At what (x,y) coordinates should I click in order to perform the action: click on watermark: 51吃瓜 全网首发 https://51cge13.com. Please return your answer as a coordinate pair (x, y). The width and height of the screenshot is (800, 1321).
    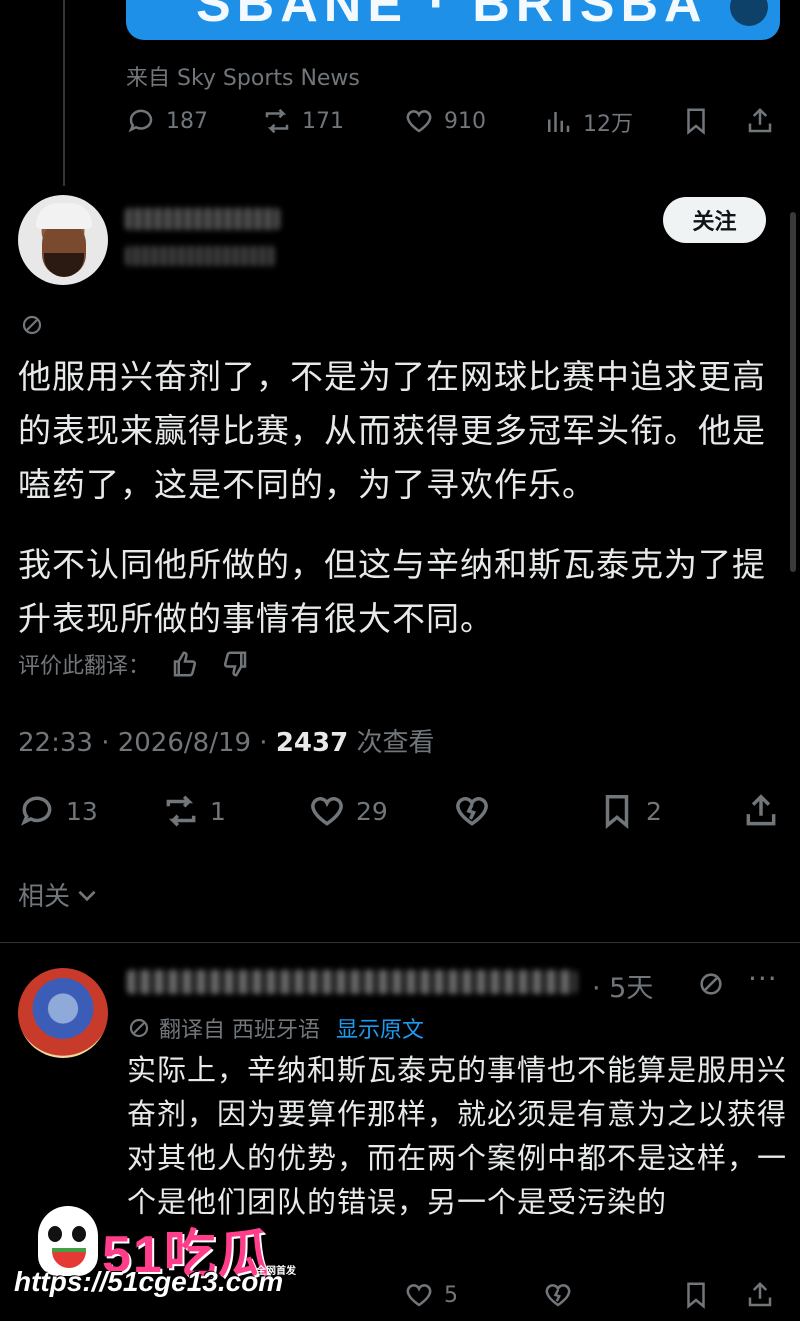
    Looking at the image, I should click on (164, 1255).